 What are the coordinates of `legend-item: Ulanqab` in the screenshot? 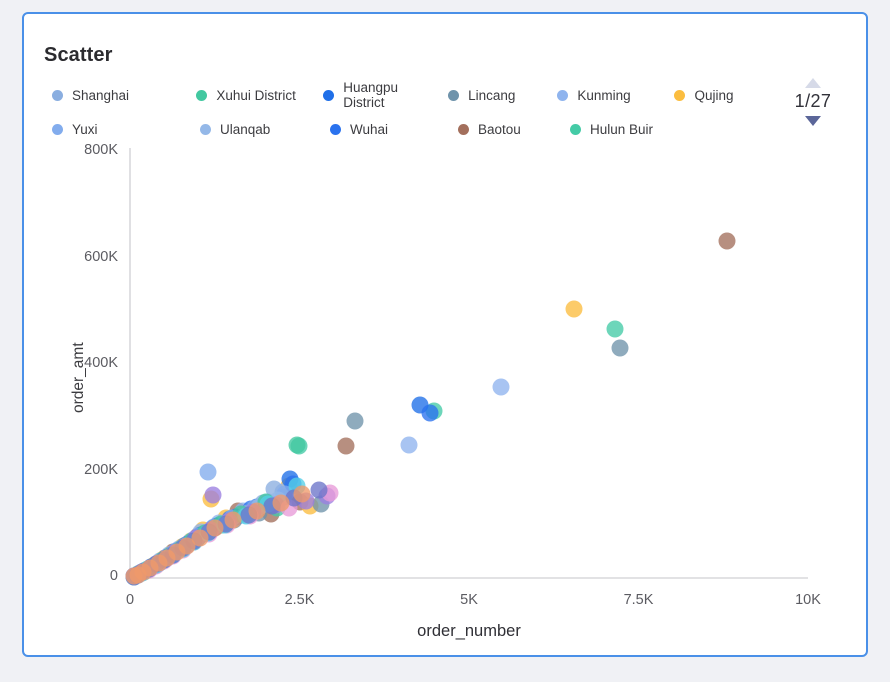 It's located at (265, 129).